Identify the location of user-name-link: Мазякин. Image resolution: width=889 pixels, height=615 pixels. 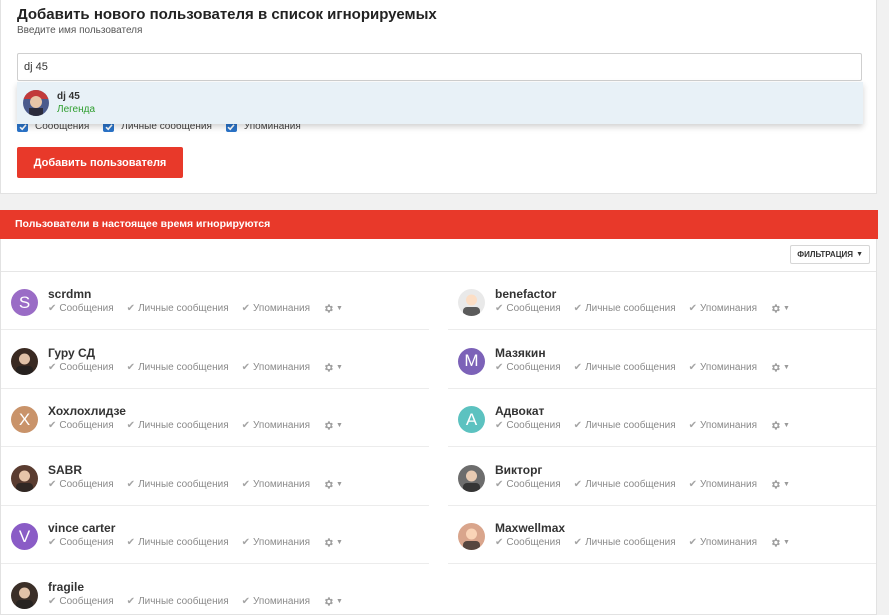
(520, 353).